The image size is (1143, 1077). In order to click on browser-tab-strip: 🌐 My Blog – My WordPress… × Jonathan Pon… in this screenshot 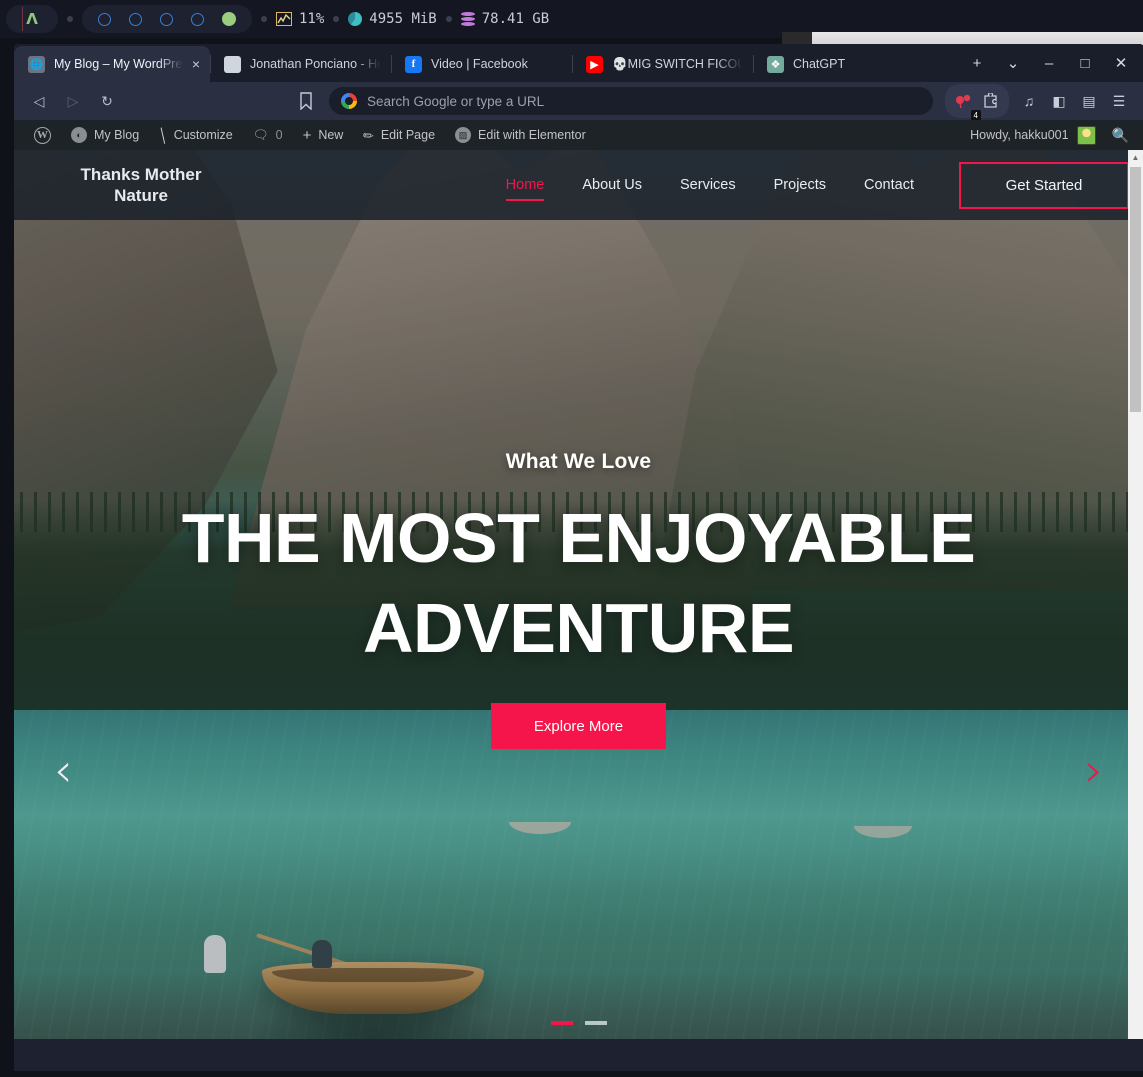, I will do `click(578, 63)`.